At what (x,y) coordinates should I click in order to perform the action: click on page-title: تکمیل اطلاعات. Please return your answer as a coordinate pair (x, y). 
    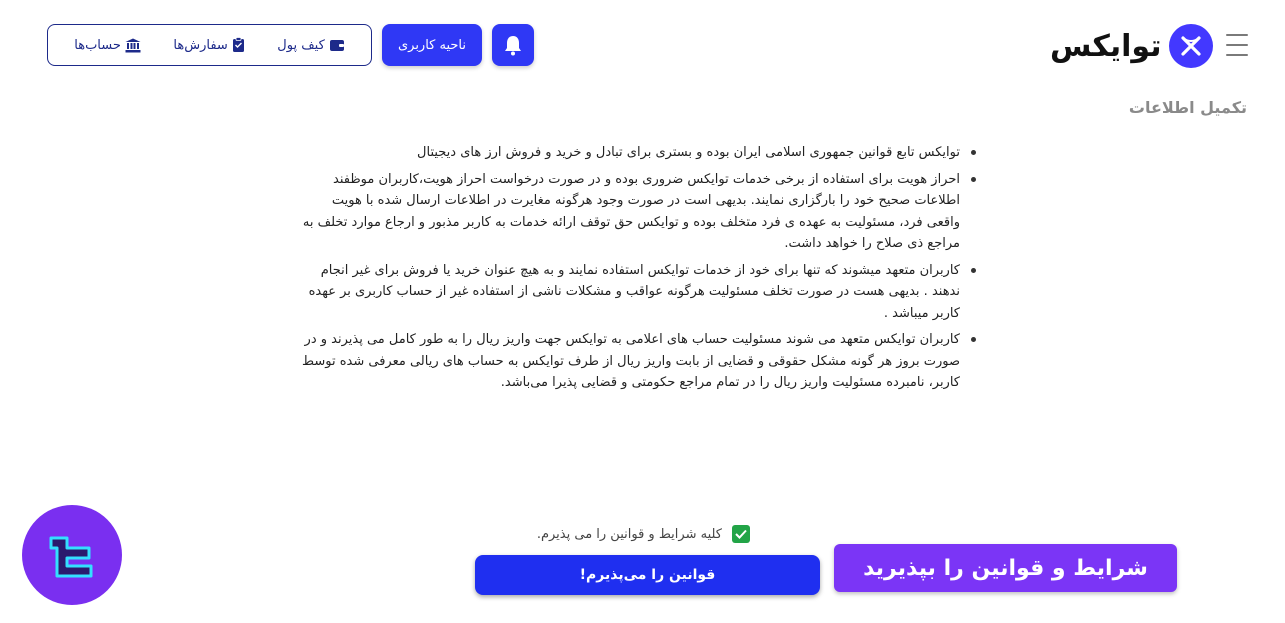
    Looking at the image, I should click on (1187, 107).